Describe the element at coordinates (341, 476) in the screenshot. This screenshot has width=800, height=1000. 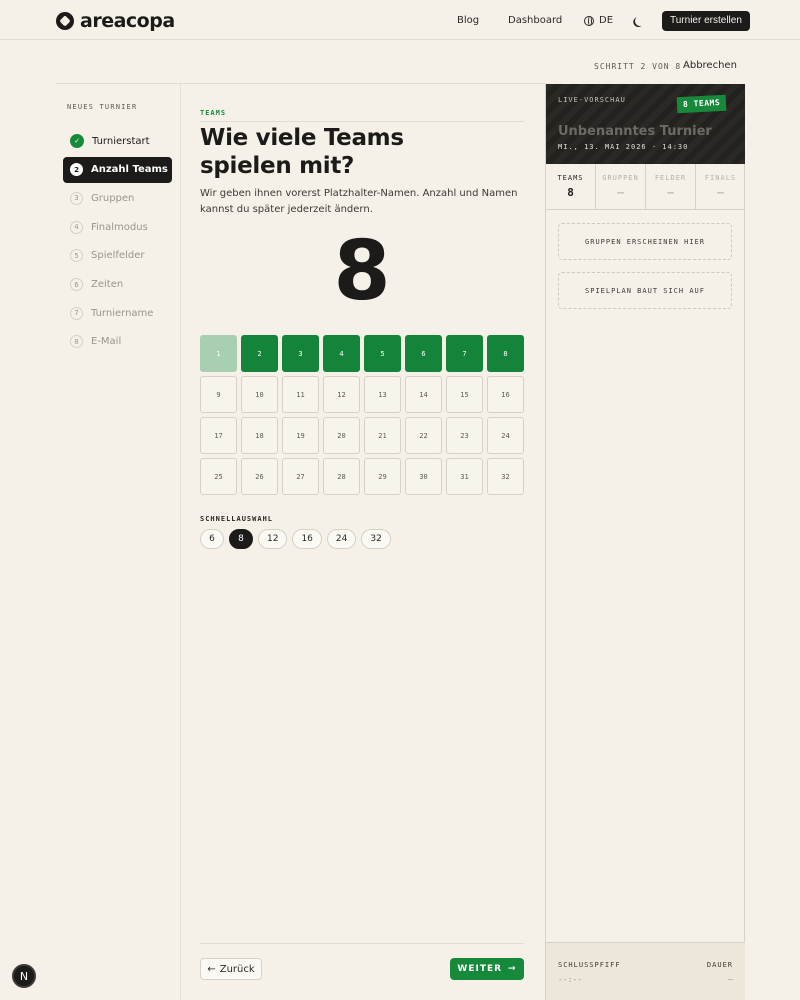
I see `team-count-cell: 28` at that location.